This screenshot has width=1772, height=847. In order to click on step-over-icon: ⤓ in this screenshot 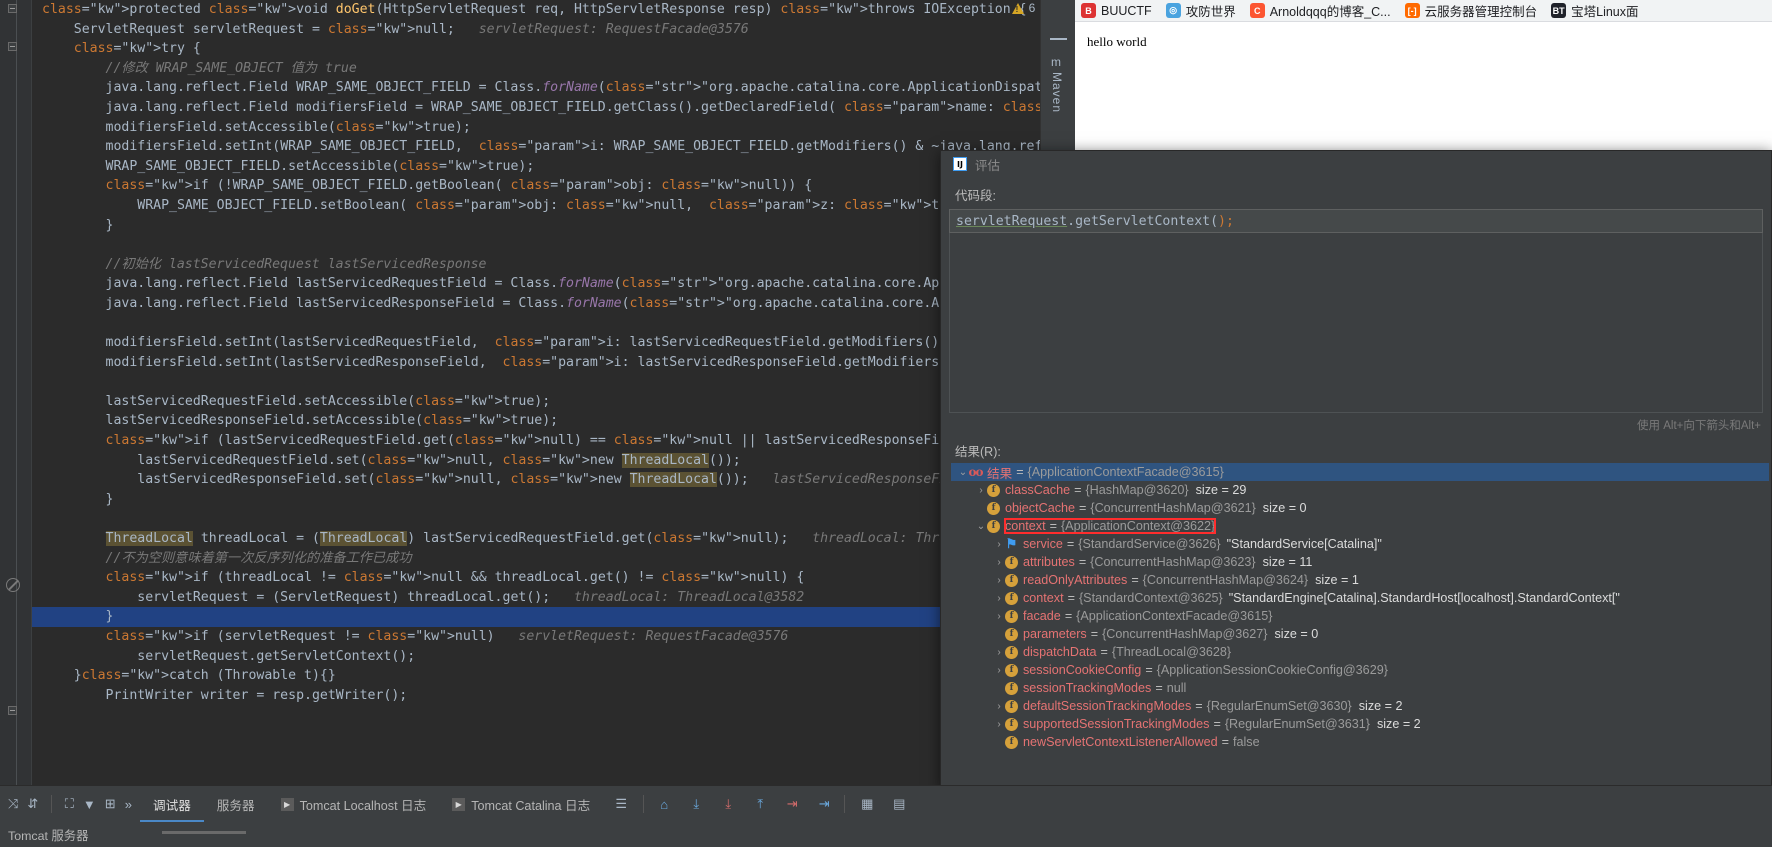, I will do `click(696, 804)`.